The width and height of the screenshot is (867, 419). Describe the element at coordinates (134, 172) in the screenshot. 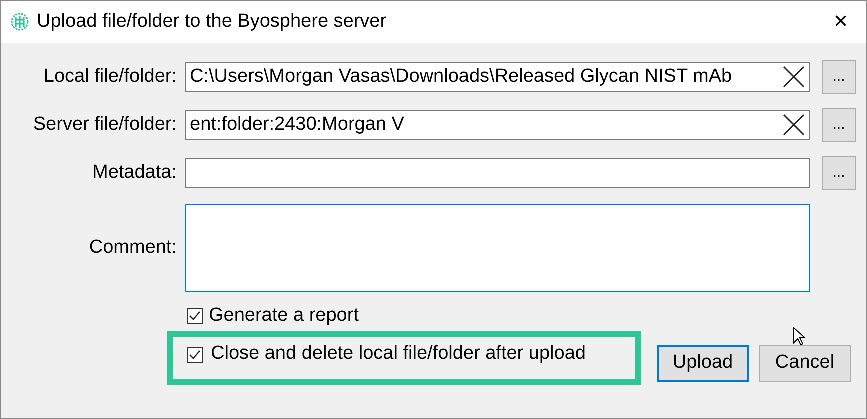

I see `field-label: Metadata:` at that location.